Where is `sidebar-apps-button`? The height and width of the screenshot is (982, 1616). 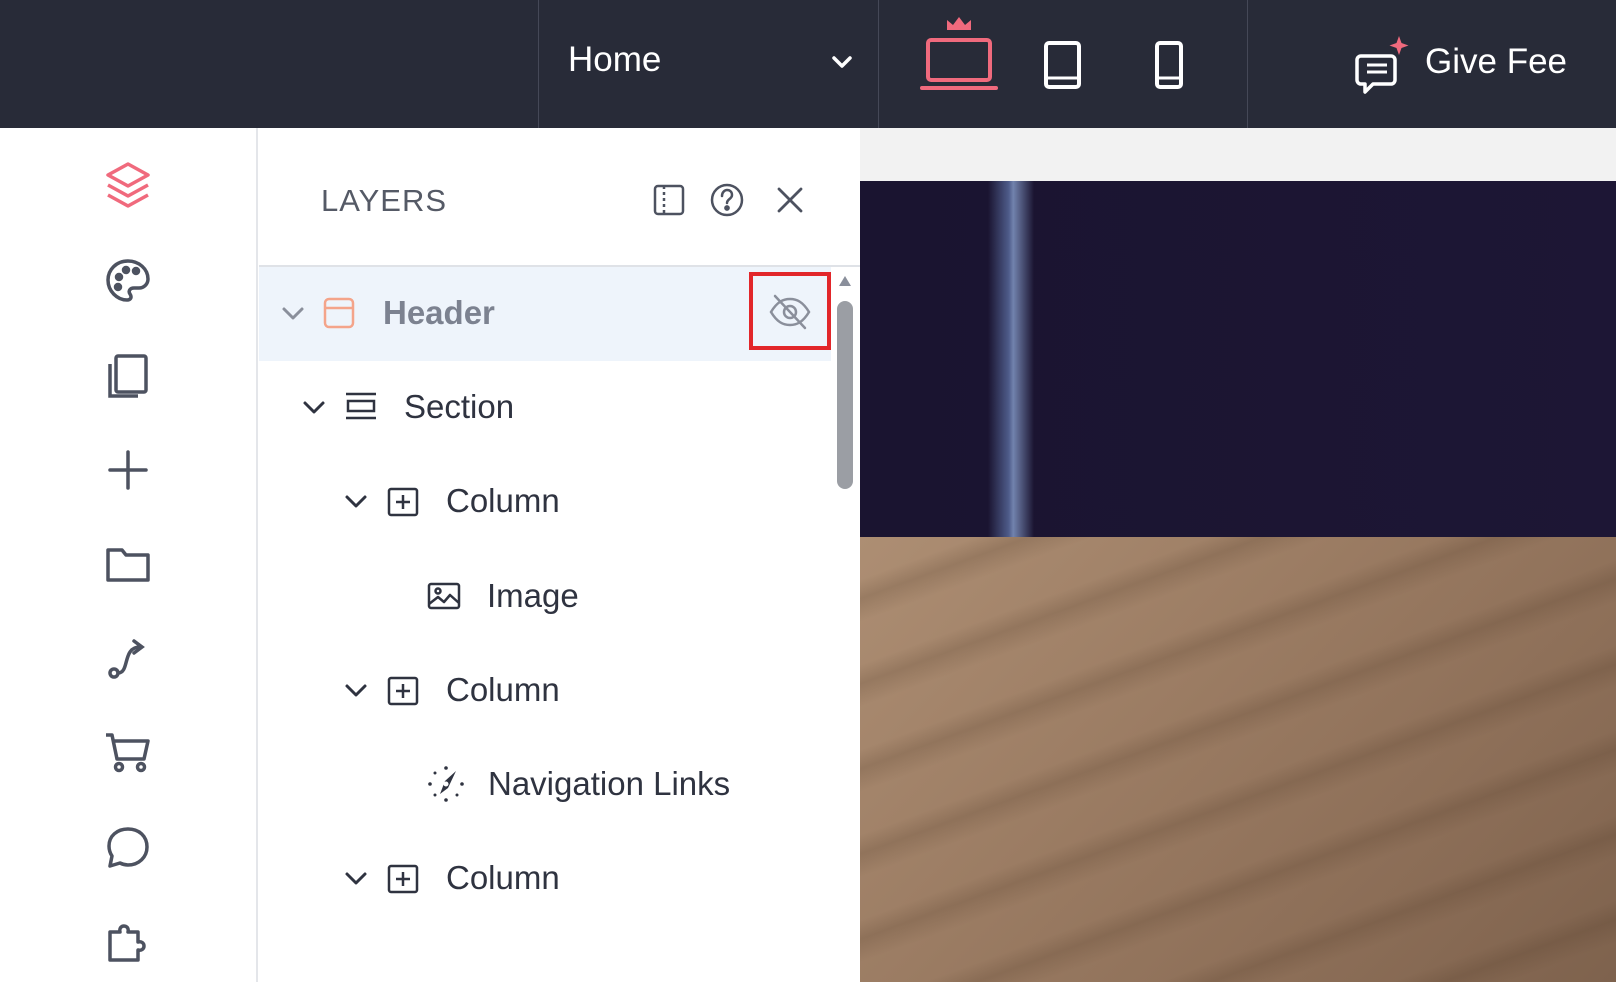
sidebar-apps-button is located at coordinates (128, 942).